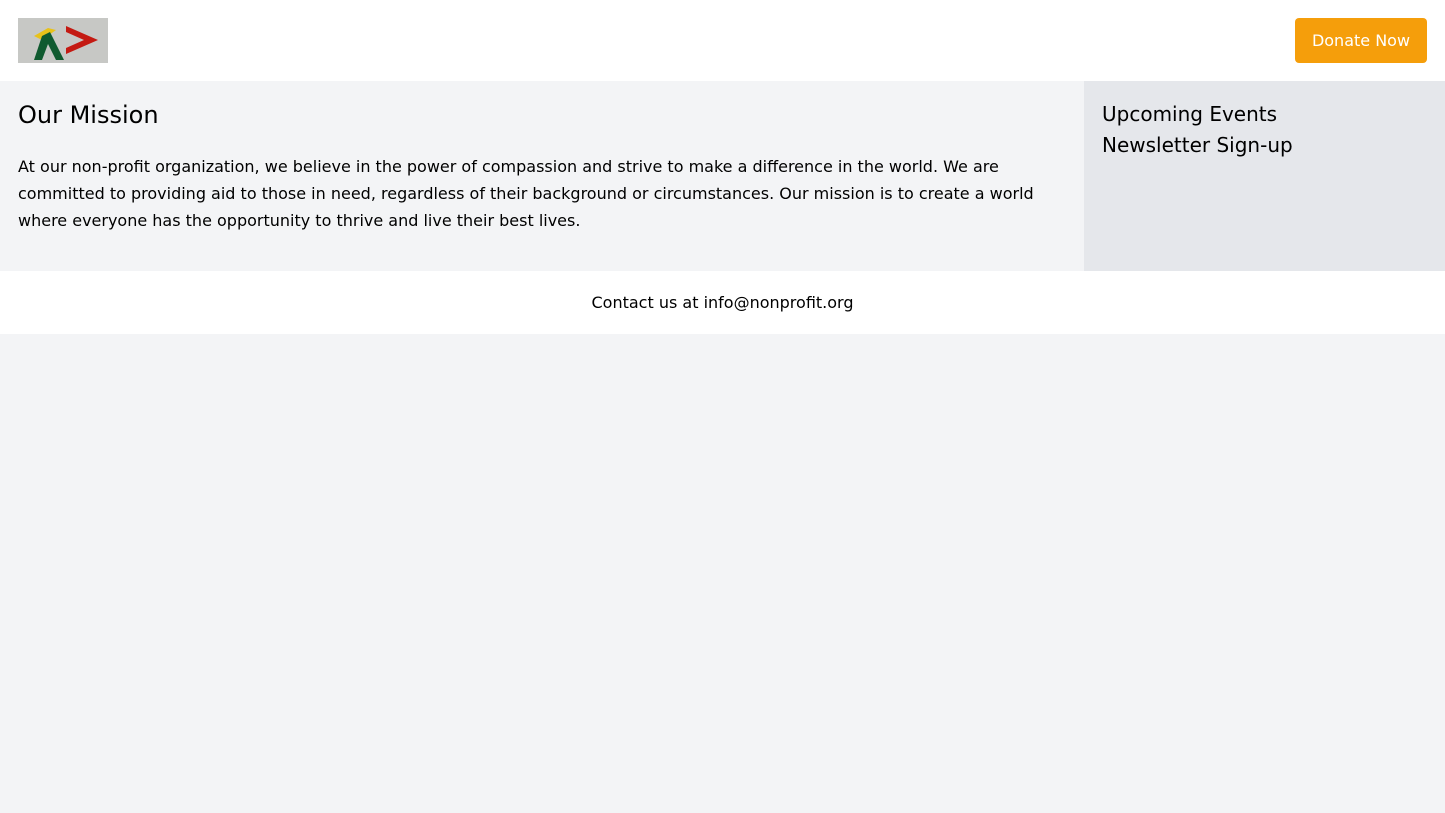 Image resolution: width=1445 pixels, height=813 pixels. What do you see at coordinates (1361, 40) in the screenshot?
I see `donate-button: Donate Now` at bounding box center [1361, 40].